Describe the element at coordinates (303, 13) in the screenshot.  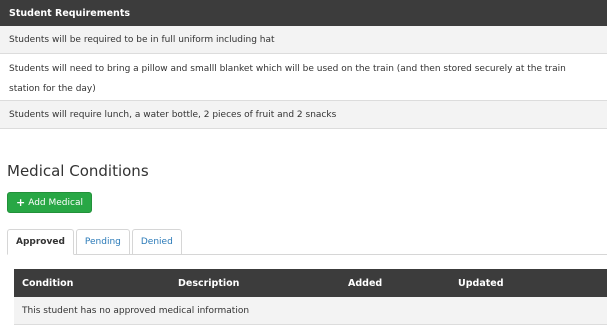
I see `requirements-header: Student Requirements` at that location.